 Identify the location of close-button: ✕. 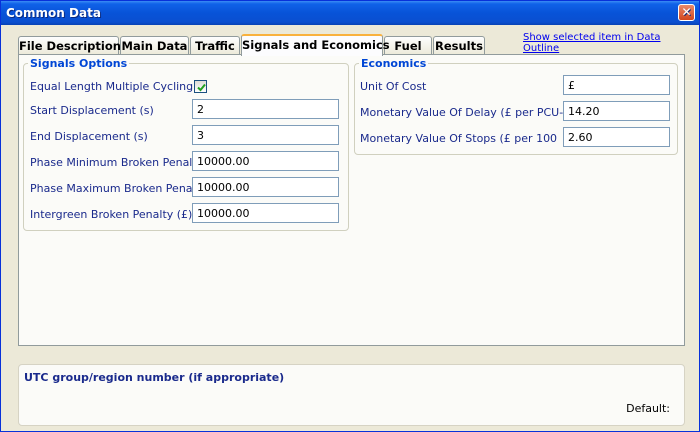
(686, 12).